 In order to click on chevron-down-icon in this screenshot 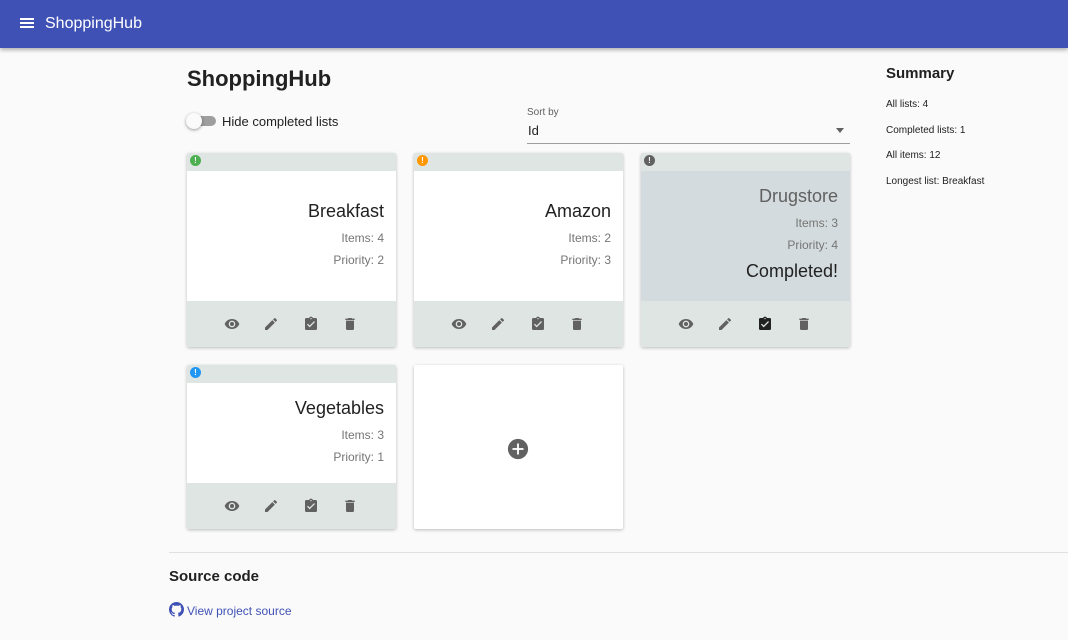, I will do `click(840, 130)`.